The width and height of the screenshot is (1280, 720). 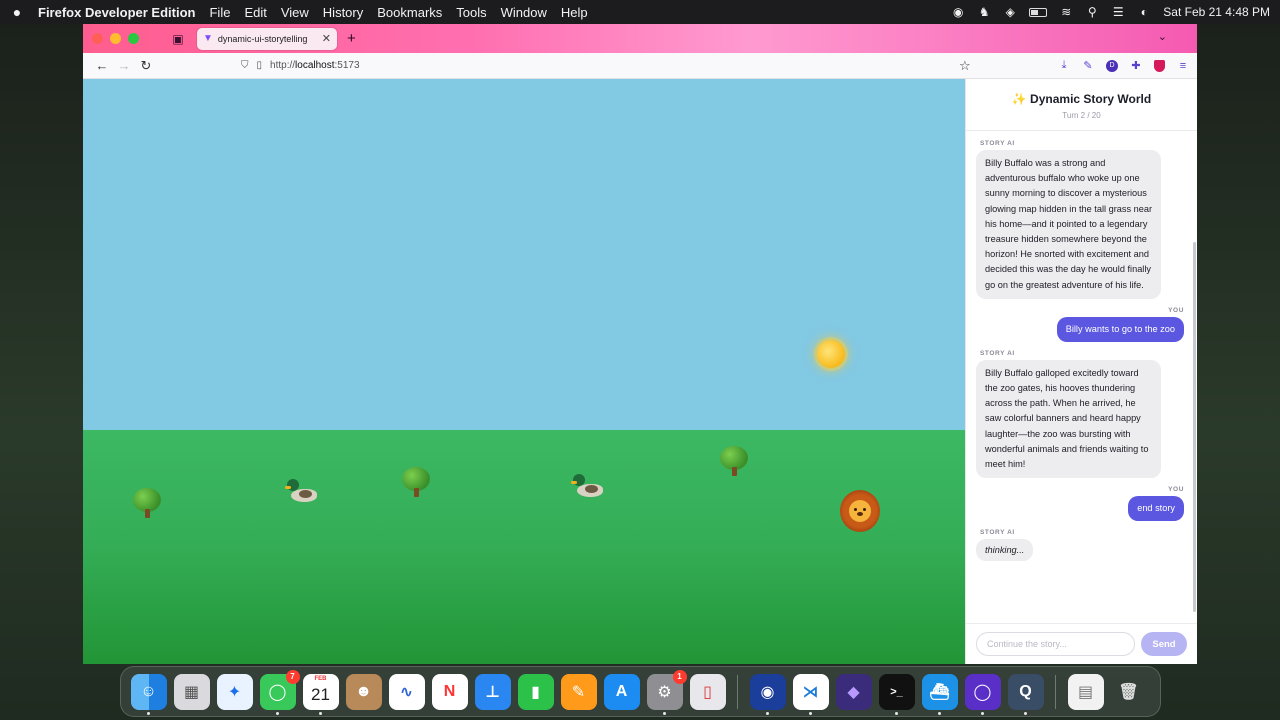 I want to click on proton-vpn-icon: ◯, so click(x=982, y=694).